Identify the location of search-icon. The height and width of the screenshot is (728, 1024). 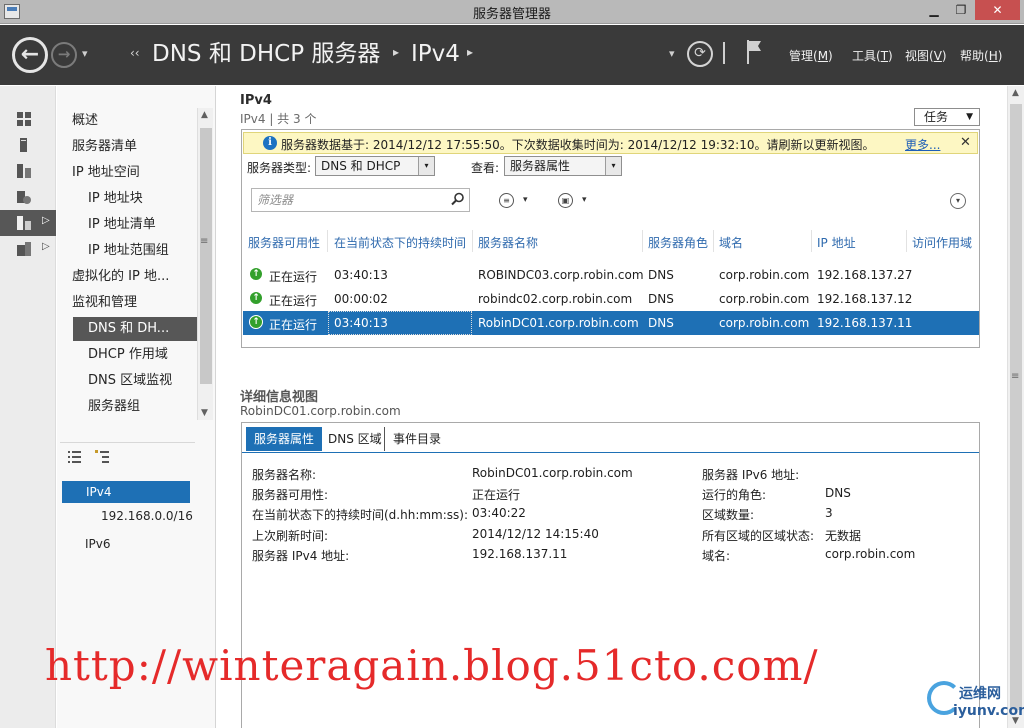
(458, 199).